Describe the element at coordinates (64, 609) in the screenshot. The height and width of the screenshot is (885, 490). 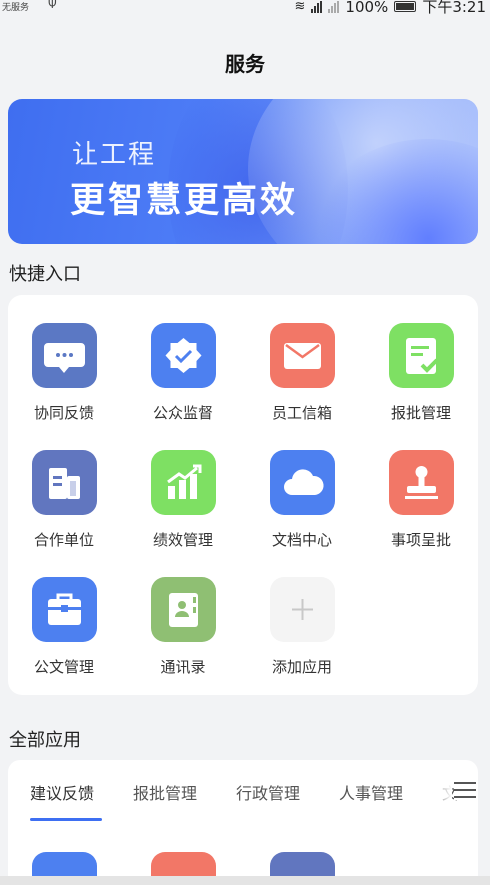
I see `briefcase-icon` at that location.